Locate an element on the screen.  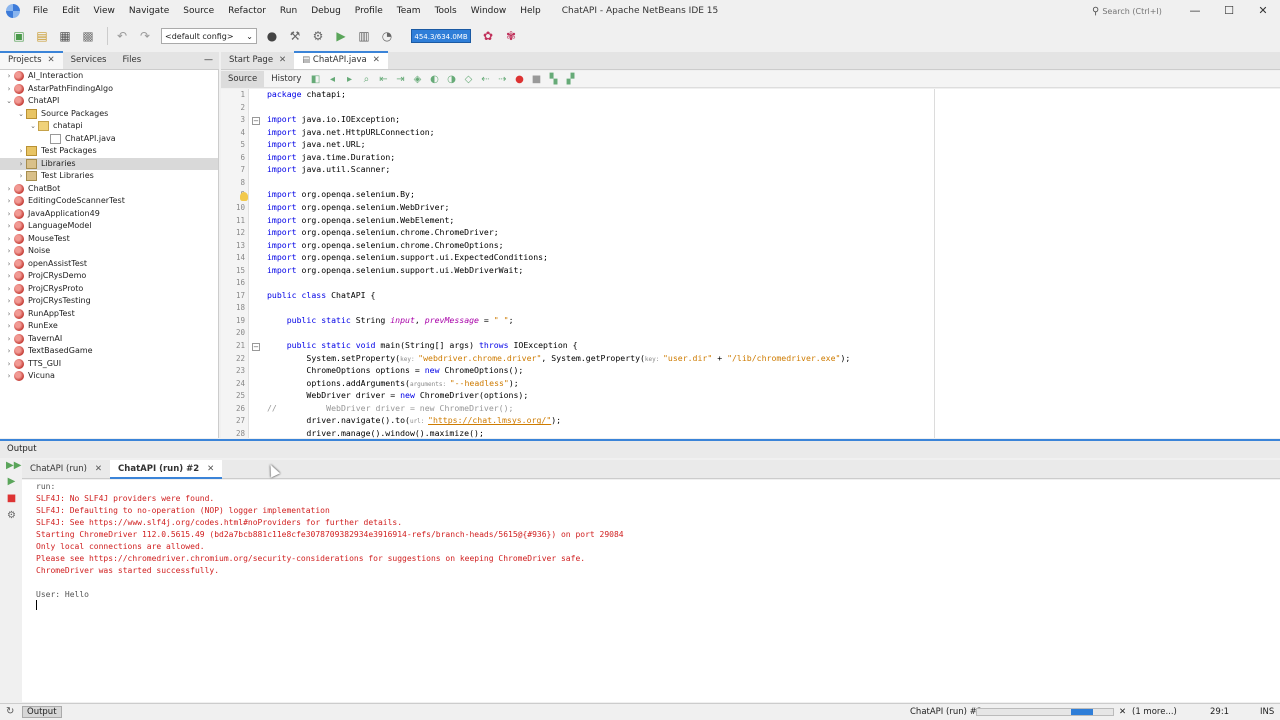
tree-item: › Test Packages is located at coordinates (109, 151).